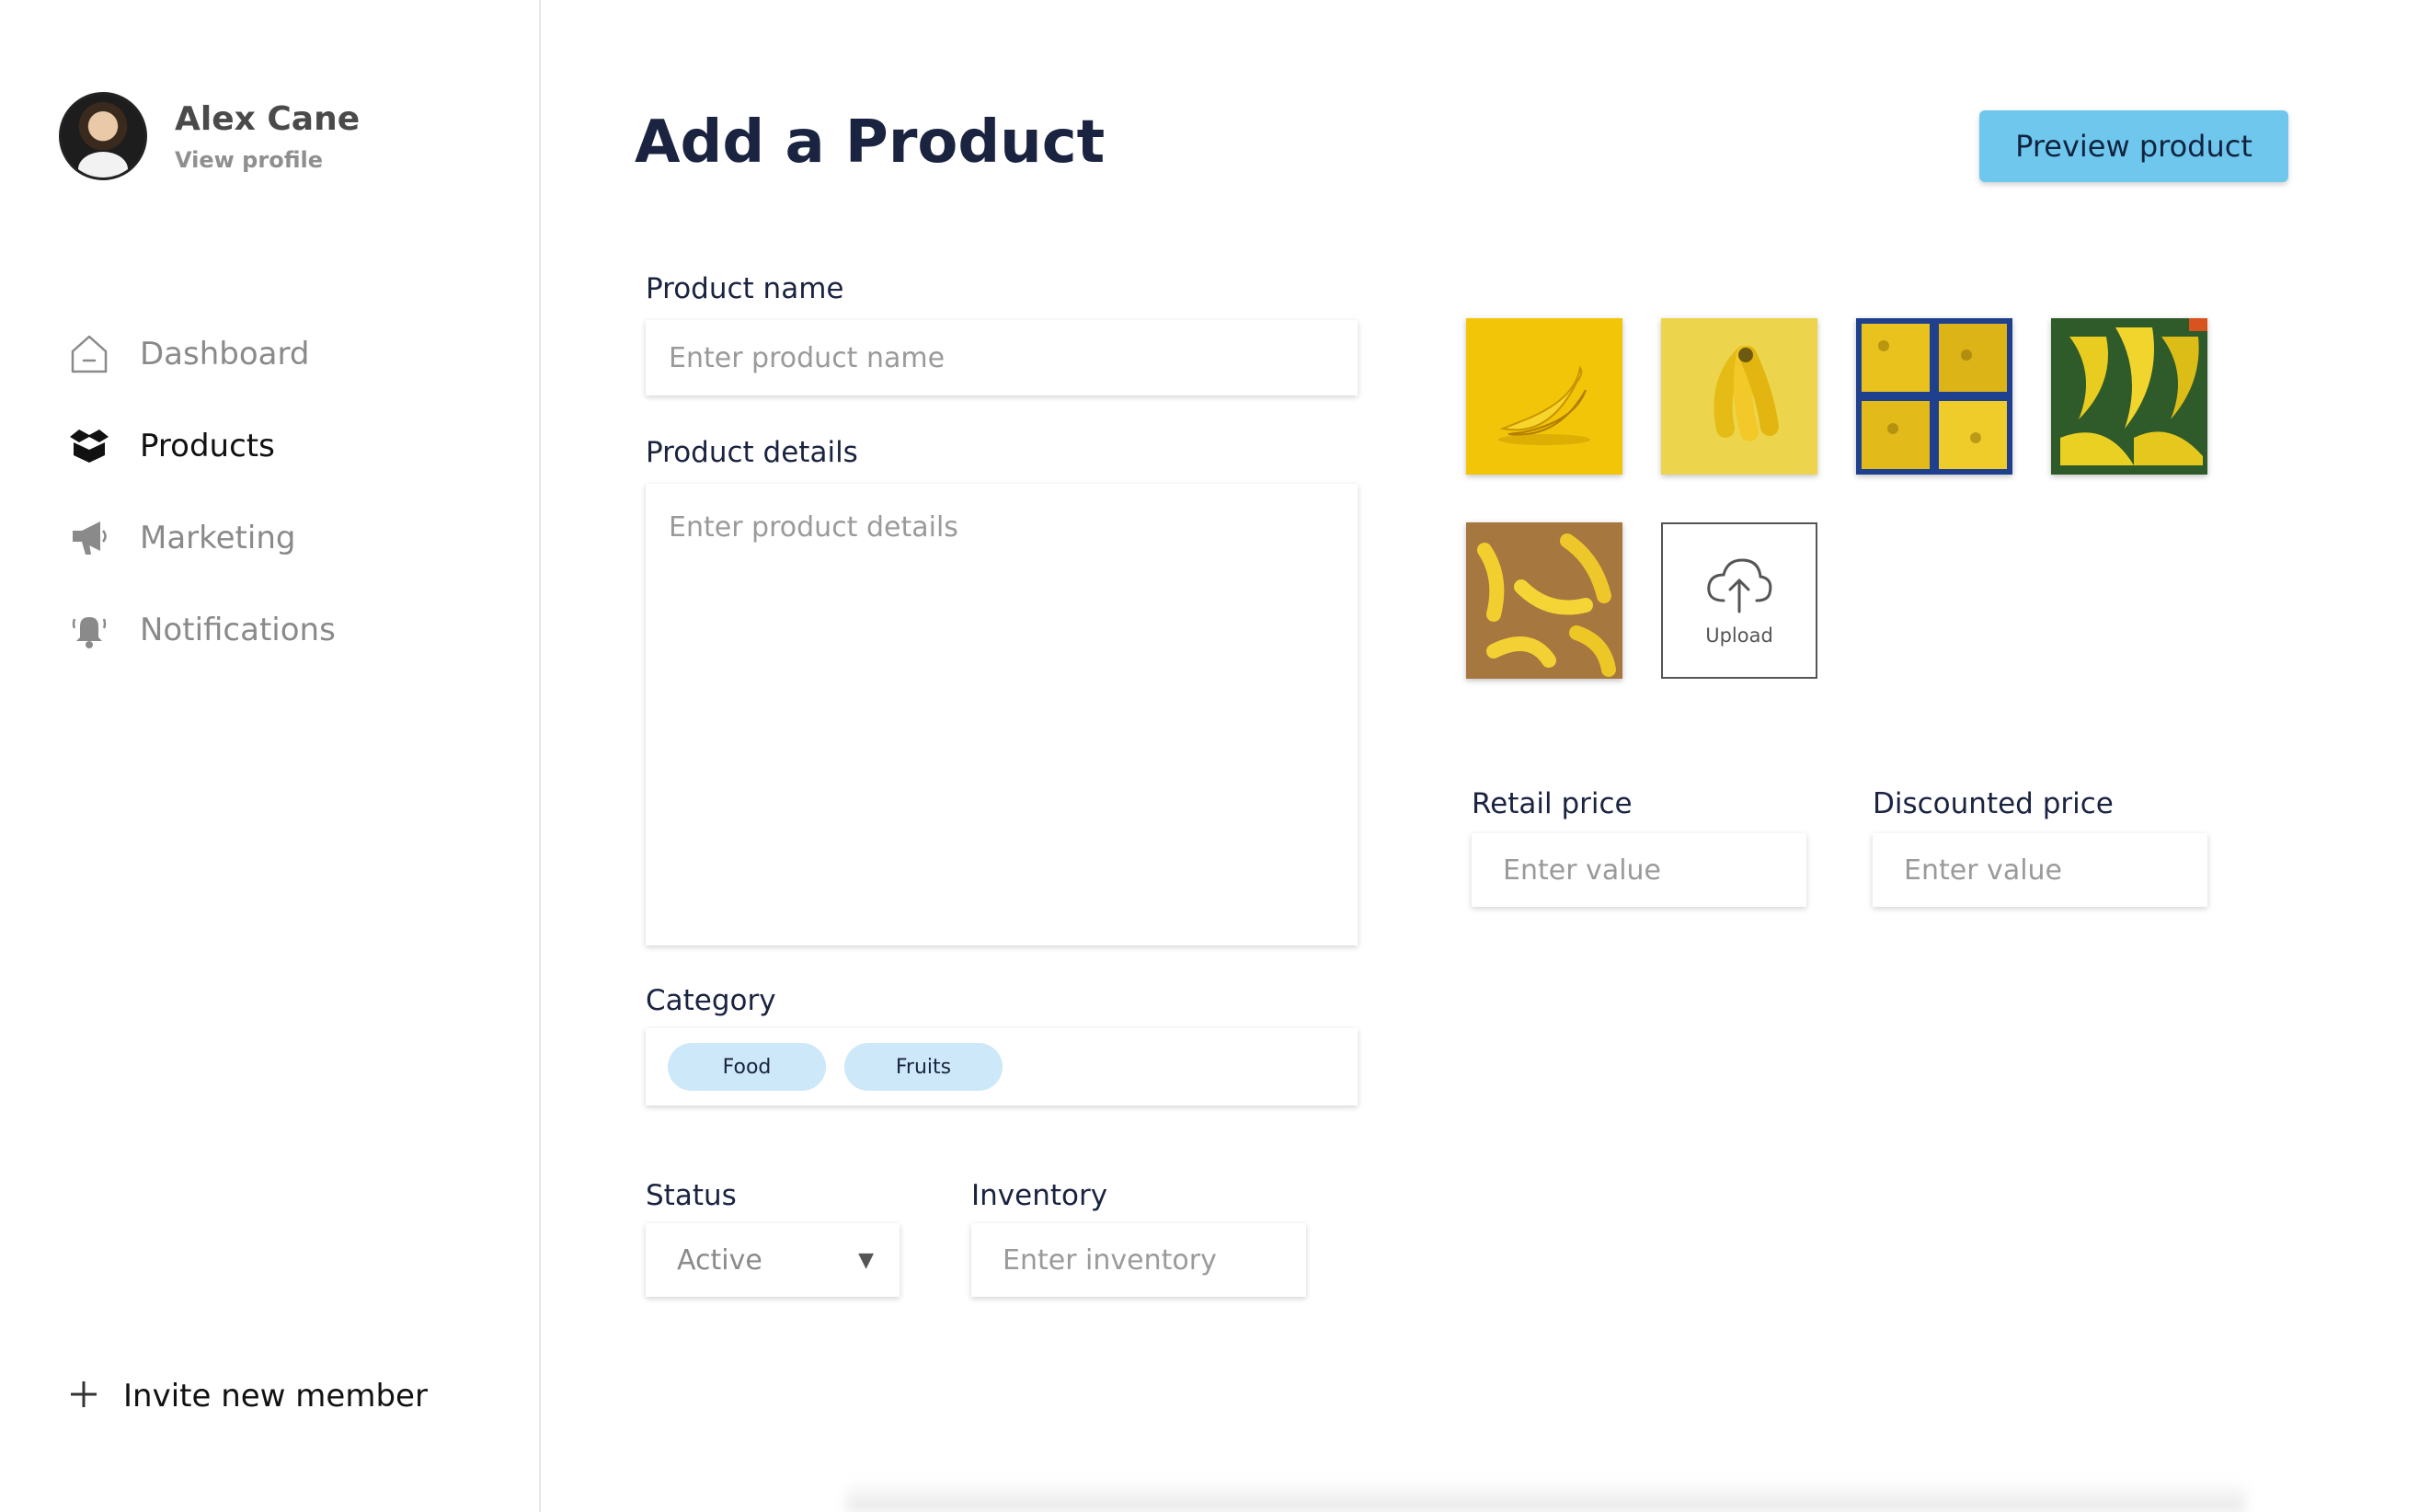 This screenshot has height=1512, width=2430. Describe the element at coordinates (1002, 714) in the screenshot. I see `product-details-textarea` at that location.